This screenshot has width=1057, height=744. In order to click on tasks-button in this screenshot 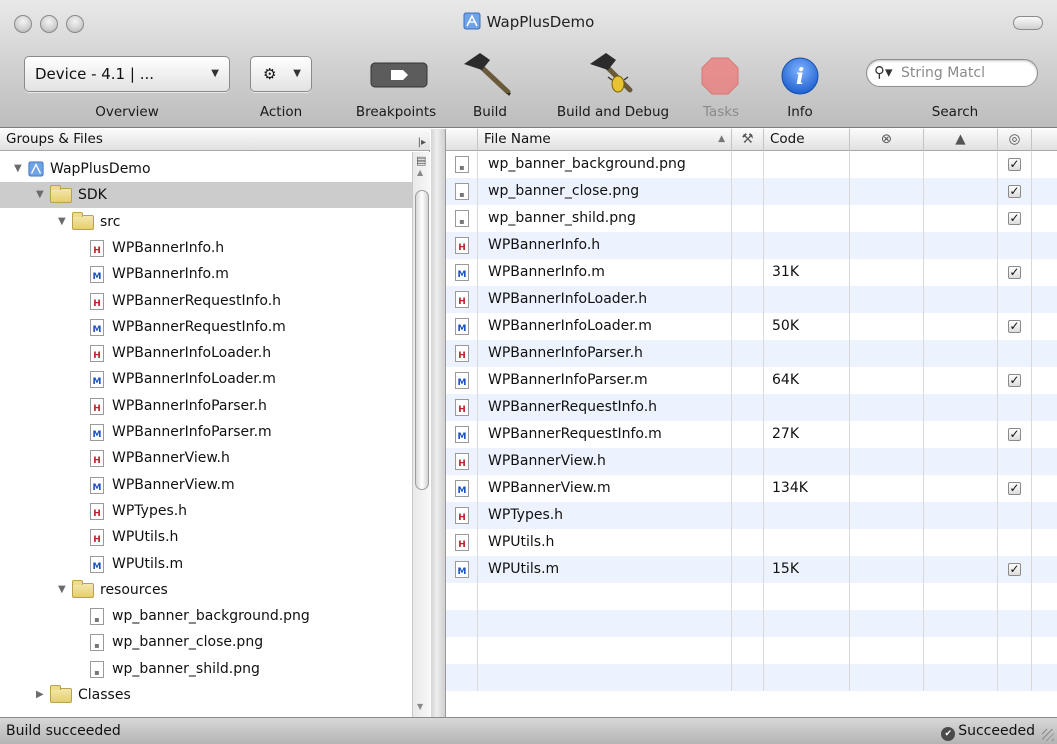, I will do `click(720, 76)`.